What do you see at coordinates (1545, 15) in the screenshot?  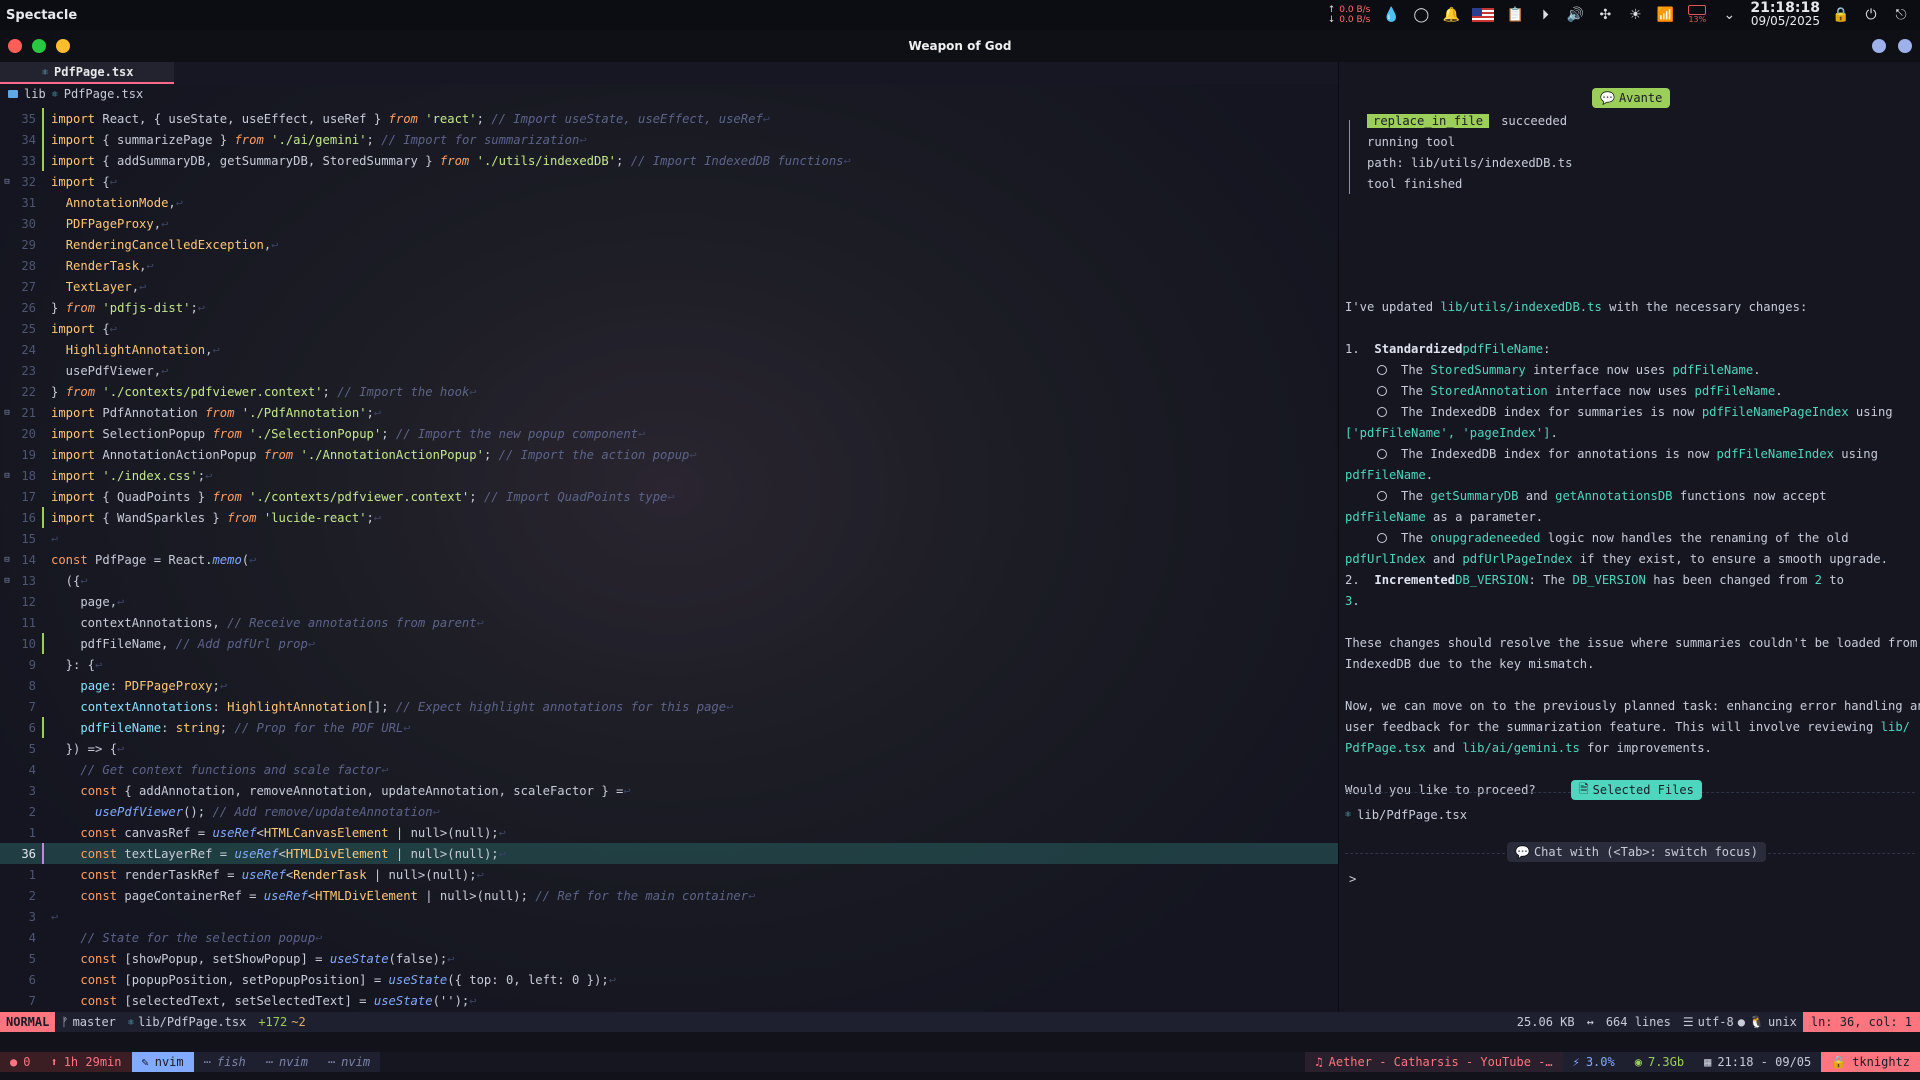 I see `media-play-icon: ⏵` at bounding box center [1545, 15].